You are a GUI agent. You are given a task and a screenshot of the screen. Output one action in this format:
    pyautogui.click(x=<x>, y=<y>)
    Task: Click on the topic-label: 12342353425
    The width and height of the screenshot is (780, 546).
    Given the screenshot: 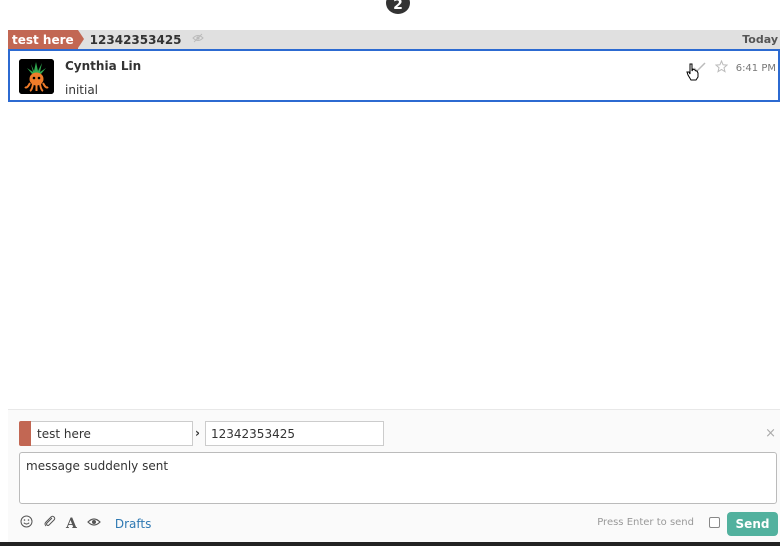 What is the action you would take?
    pyautogui.click(x=136, y=40)
    